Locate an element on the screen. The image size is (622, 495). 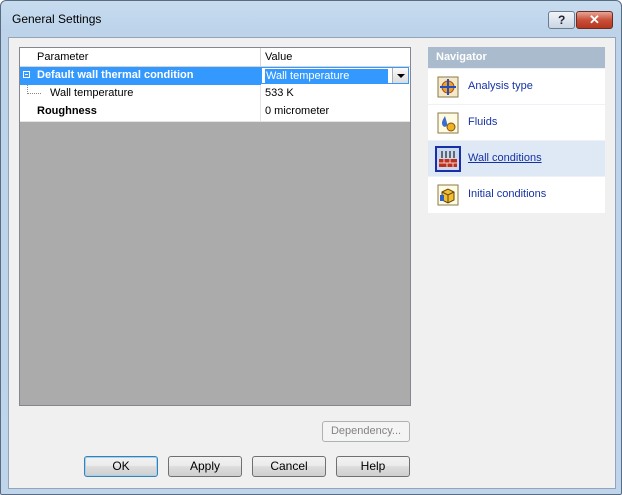
navigator-header: Navigator is located at coordinates (516, 57).